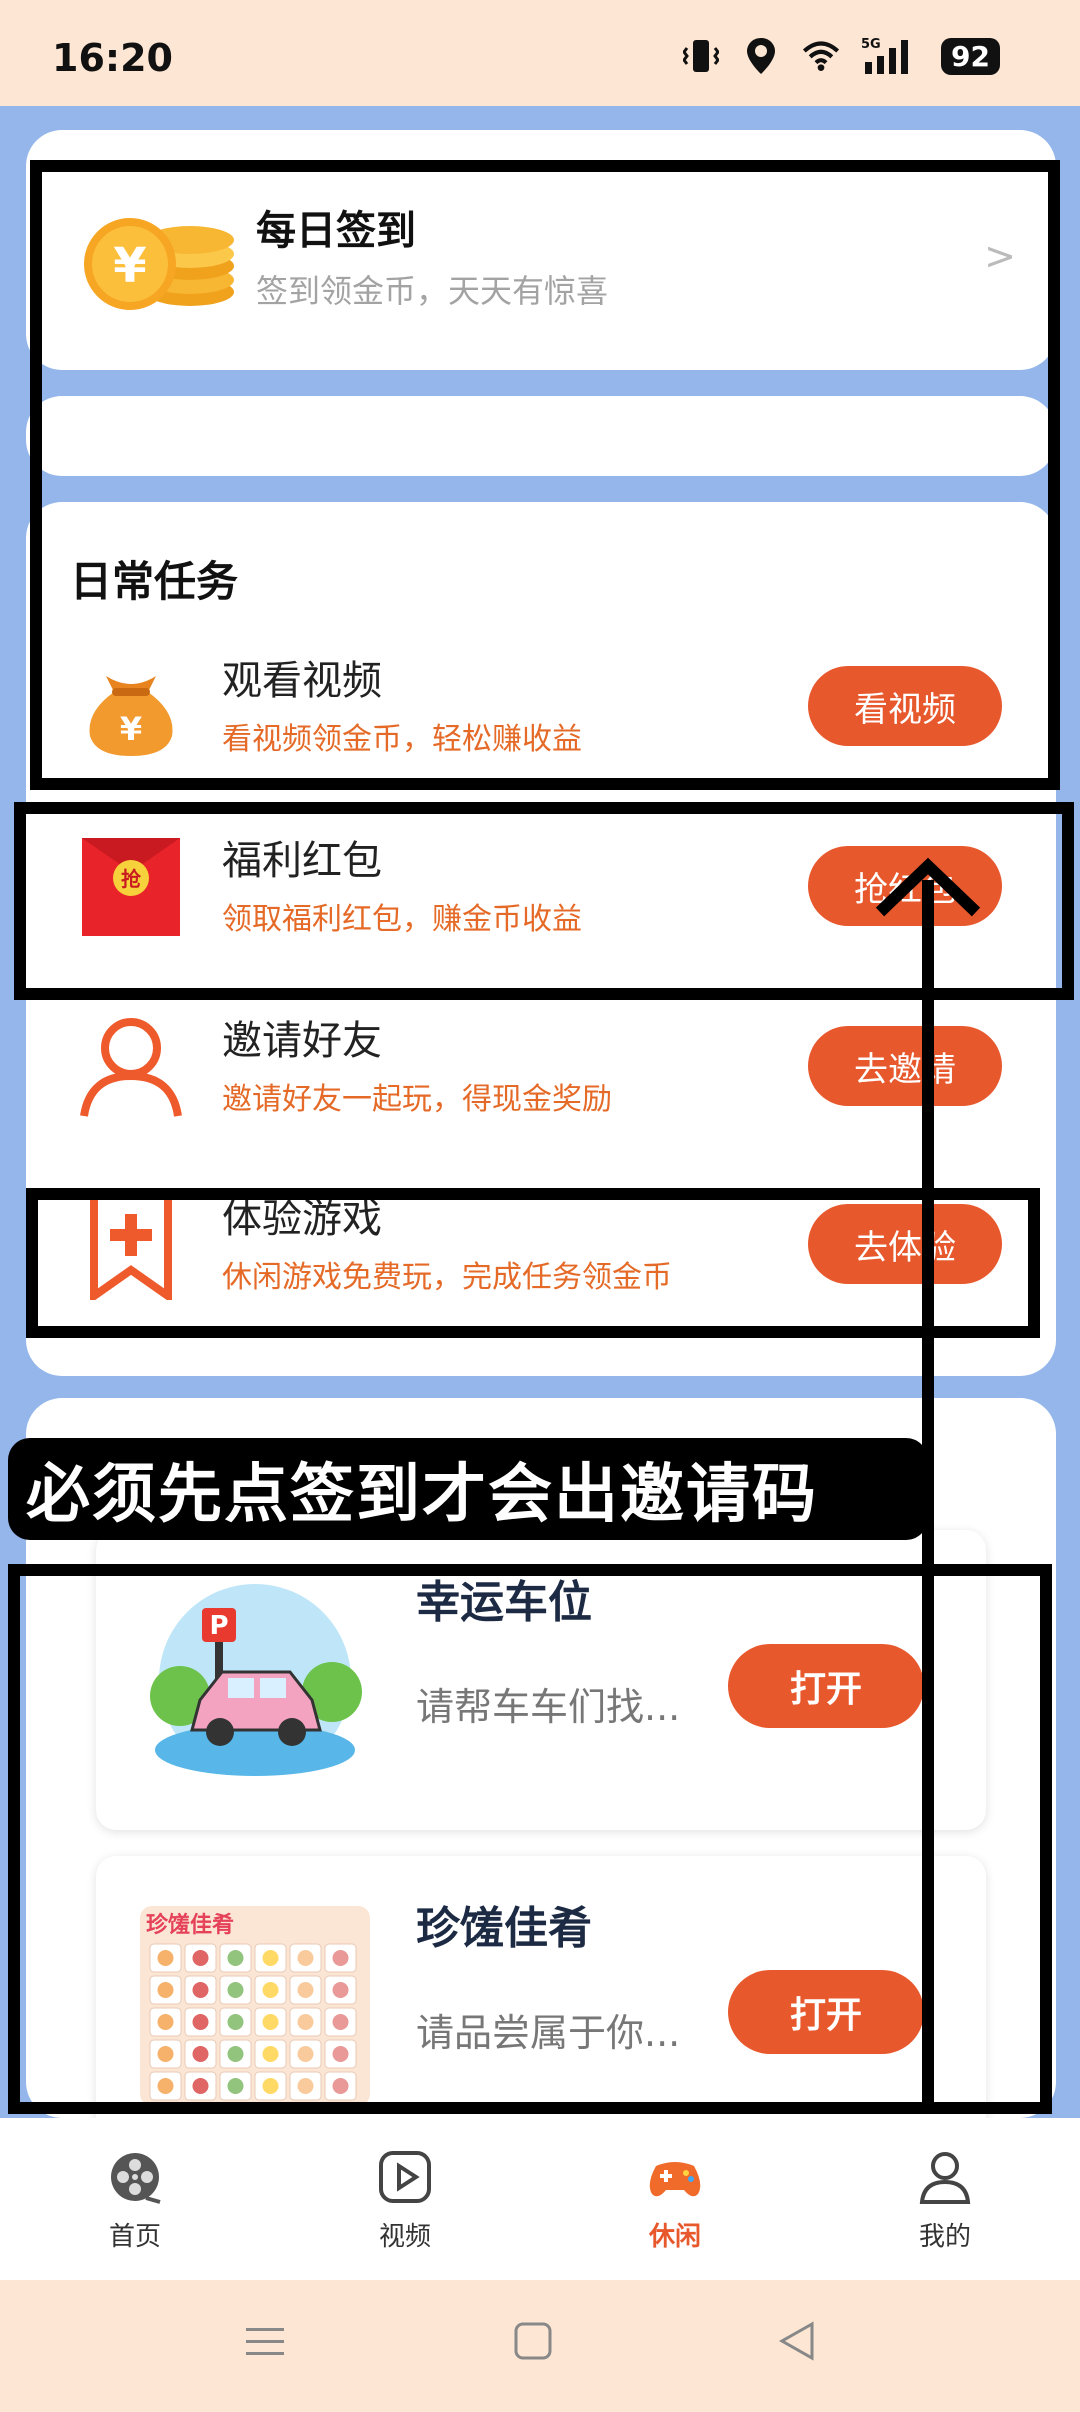  I want to click on nav-item-video: 视频, so click(405, 2199).